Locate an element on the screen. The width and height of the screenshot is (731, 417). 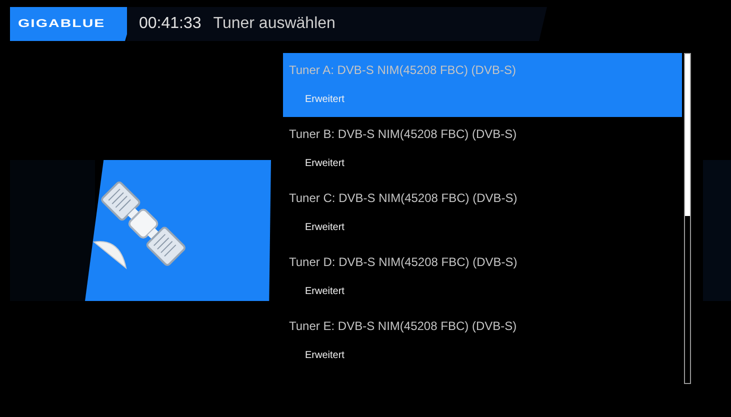
clock-time: 00:41:33 is located at coordinates (170, 24).